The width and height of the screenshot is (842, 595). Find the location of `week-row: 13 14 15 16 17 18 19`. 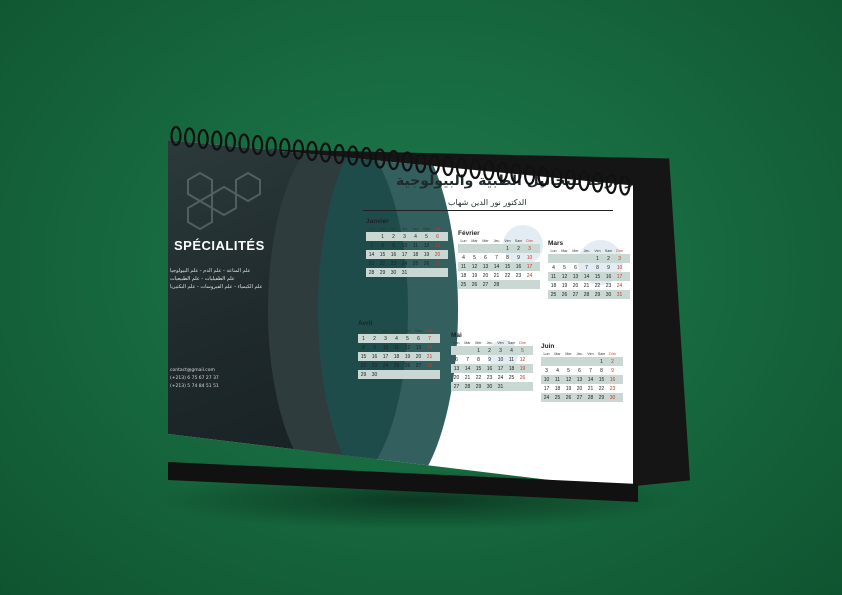

week-row: 13 14 15 16 17 18 19 is located at coordinates (492, 368).